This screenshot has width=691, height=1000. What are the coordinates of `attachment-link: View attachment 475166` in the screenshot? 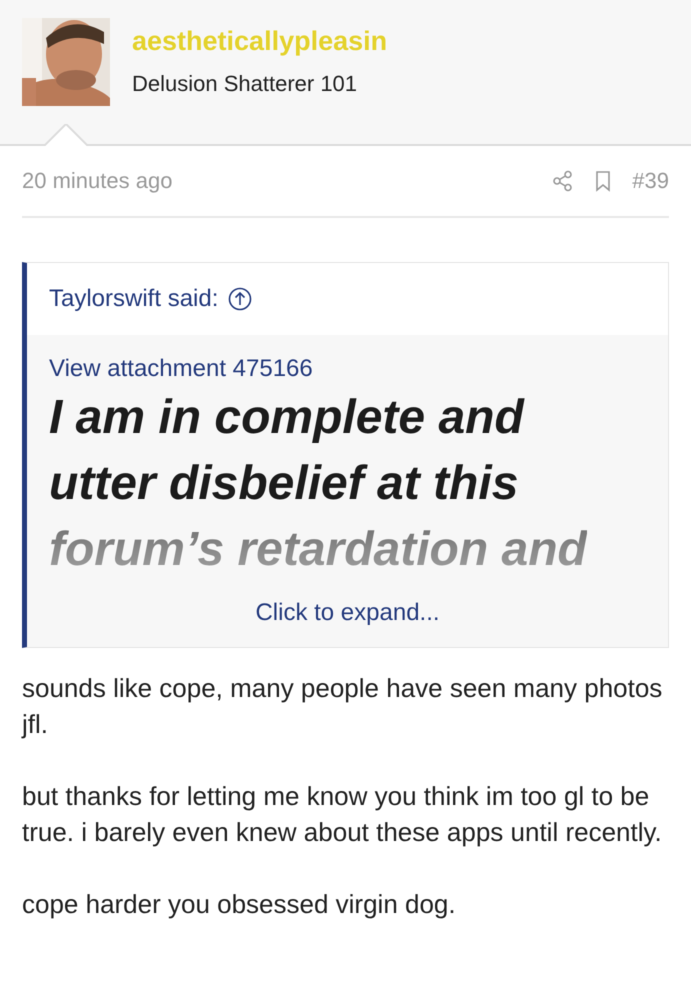 It's located at (181, 369).